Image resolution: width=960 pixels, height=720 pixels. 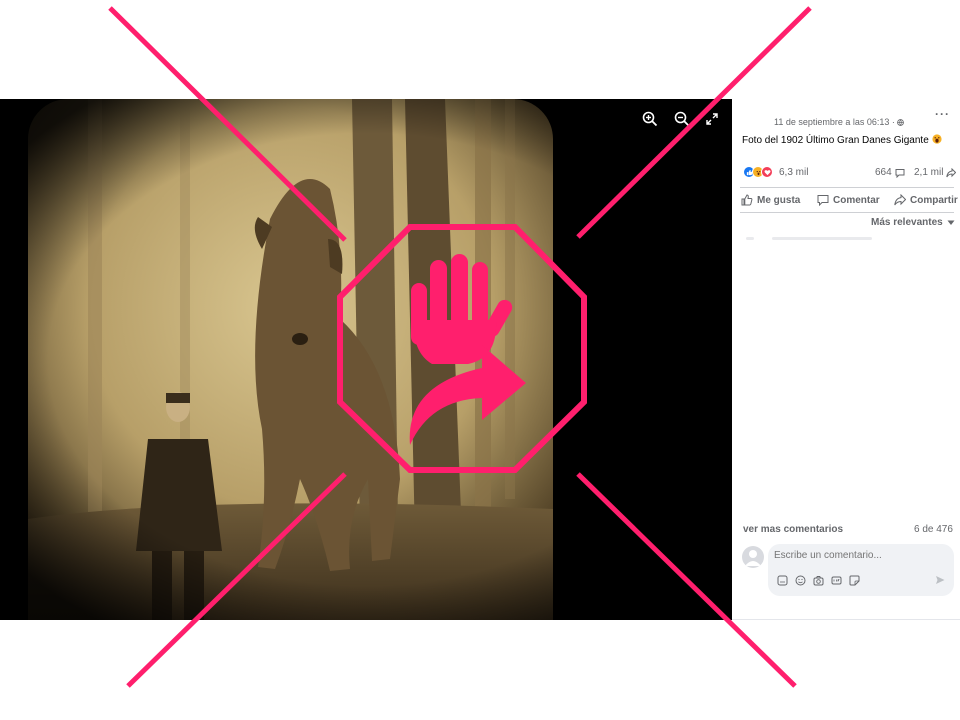 I want to click on send-button, so click(x=940, y=580).